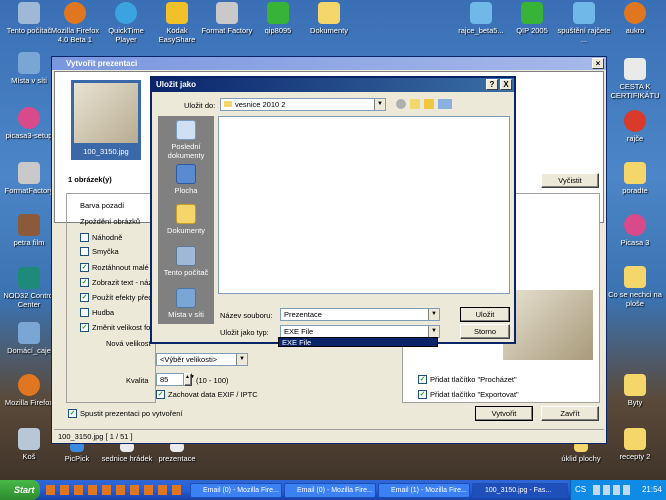 The image size is (666, 500). I want to click on picasa-icon, so click(635, 225).